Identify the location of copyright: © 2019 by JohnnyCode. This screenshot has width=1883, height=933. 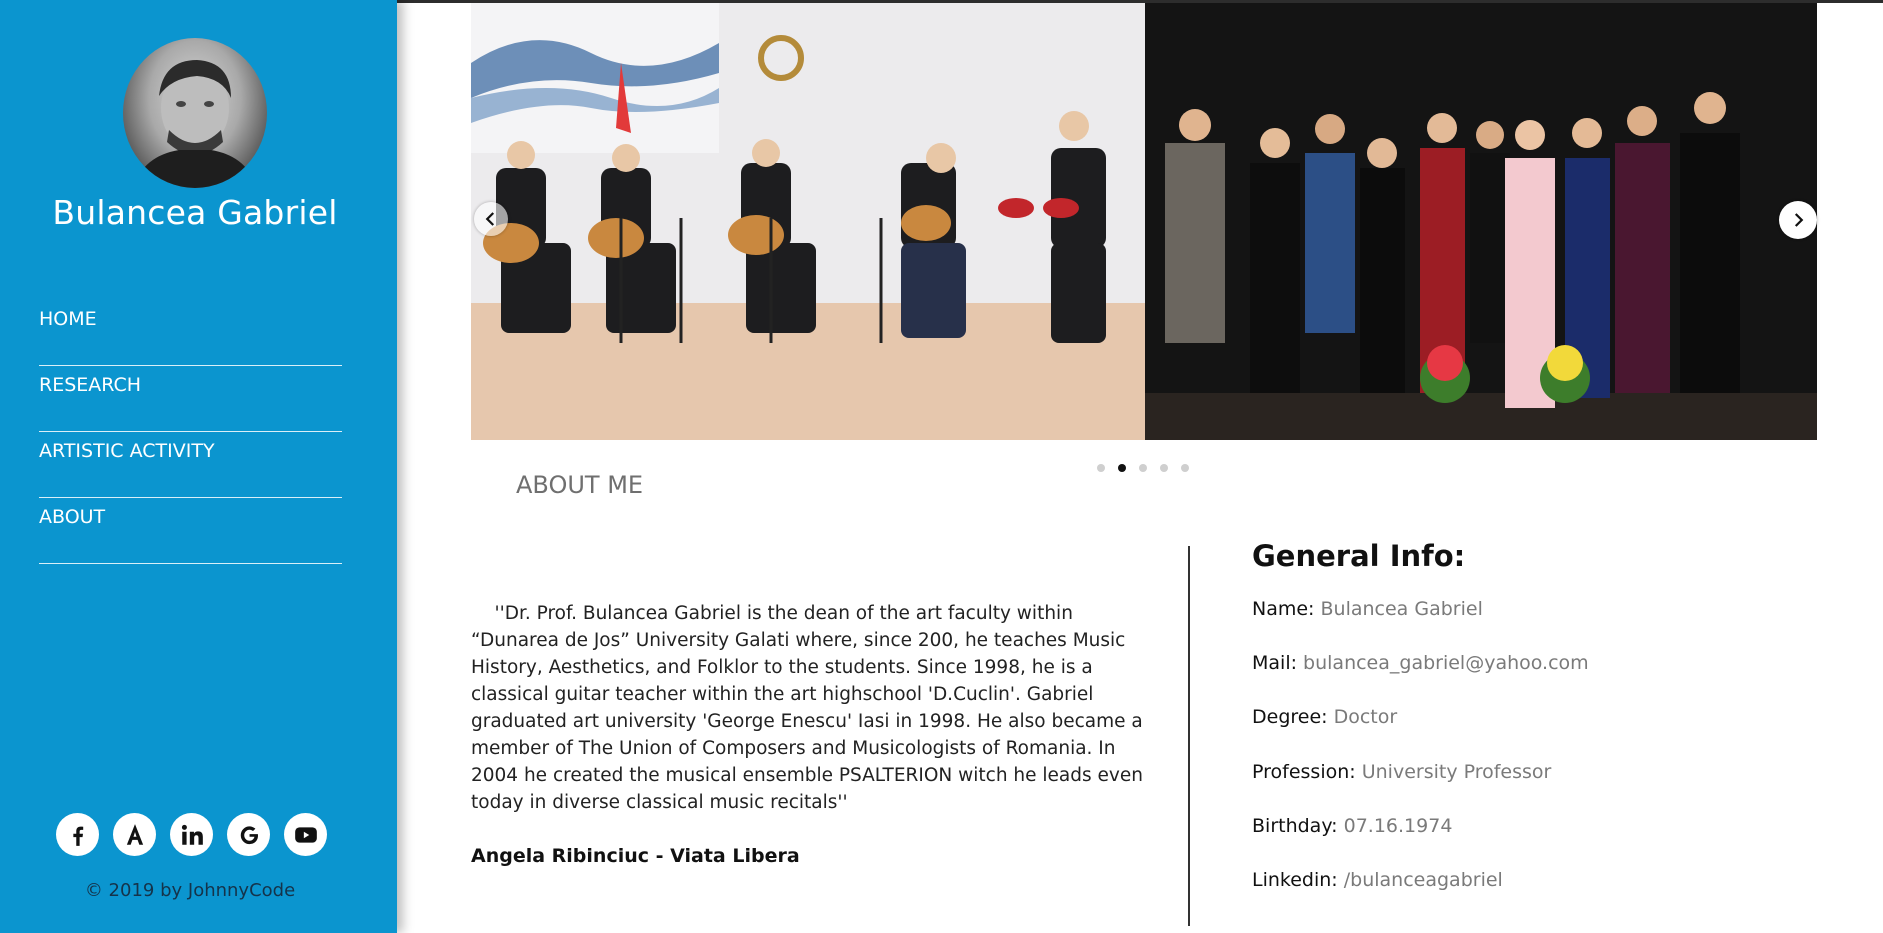
(190, 890).